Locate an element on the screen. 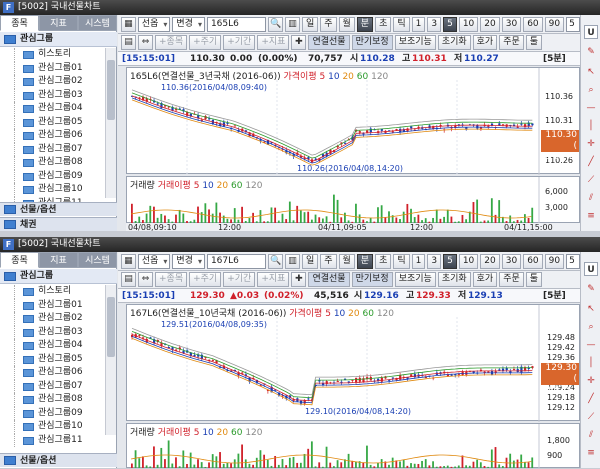 Image resolution: width=600 pixels, height=469 pixels. cross-icon: ✛ is located at coordinates (591, 381).